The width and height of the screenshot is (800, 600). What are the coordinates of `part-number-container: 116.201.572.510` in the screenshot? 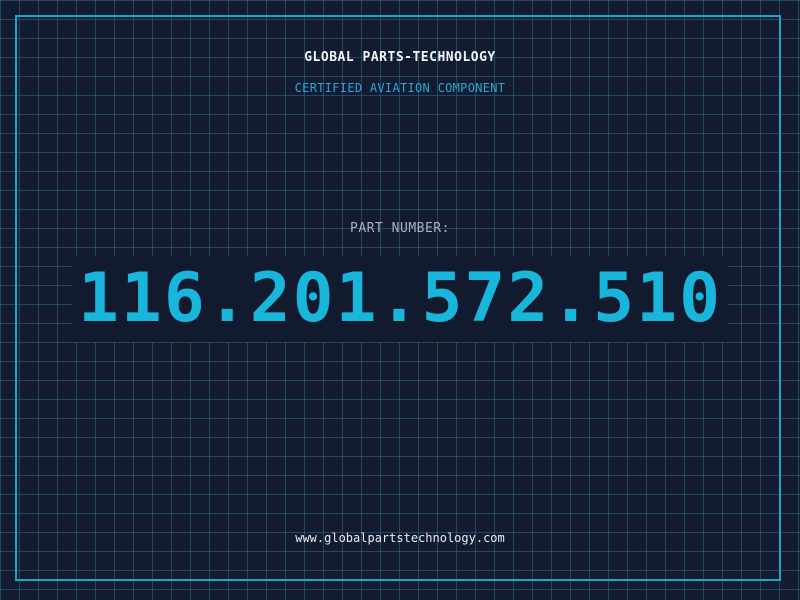 It's located at (400, 299).